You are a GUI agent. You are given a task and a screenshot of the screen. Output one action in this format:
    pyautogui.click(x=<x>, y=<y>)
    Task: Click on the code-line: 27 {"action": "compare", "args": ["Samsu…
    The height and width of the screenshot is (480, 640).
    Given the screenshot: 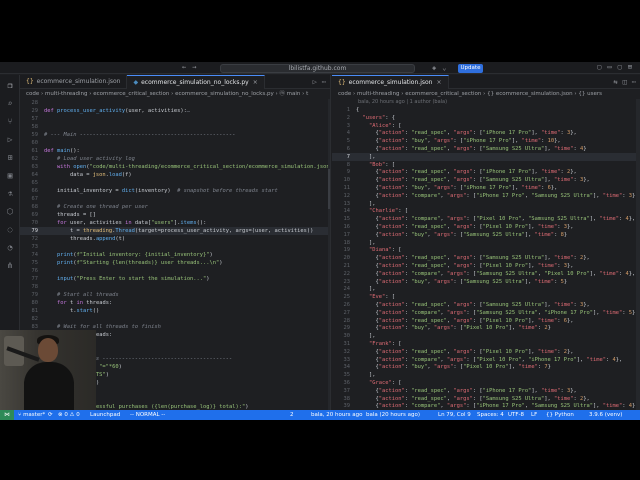 What is the action you would take?
    pyautogui.click(x=486, y=313)
    